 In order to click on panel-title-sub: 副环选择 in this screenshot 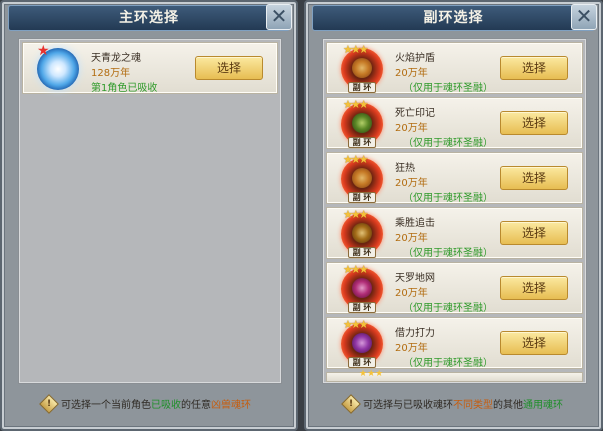, I will do `click(453, 18)`.